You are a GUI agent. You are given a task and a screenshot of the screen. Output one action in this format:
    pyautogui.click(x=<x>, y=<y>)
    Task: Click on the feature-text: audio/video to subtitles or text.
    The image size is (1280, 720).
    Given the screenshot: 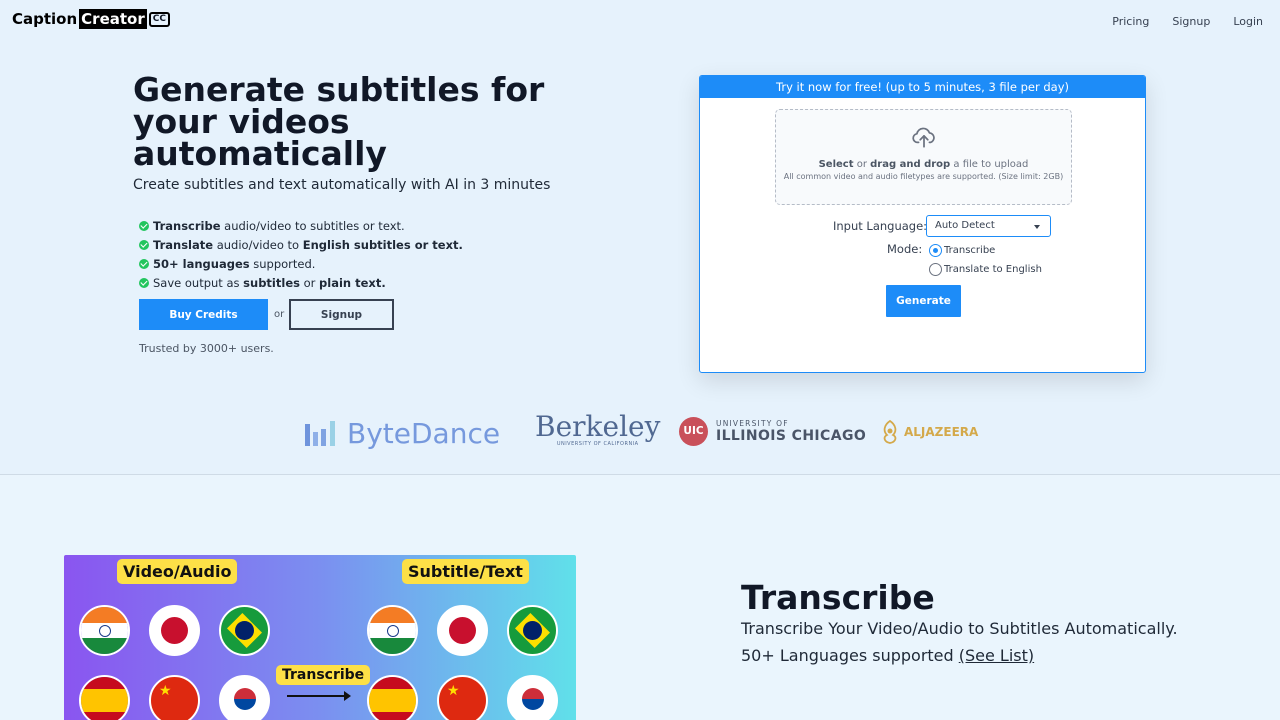 What is the action you would take?
    pyautogui.click(x=312, y=225)
    